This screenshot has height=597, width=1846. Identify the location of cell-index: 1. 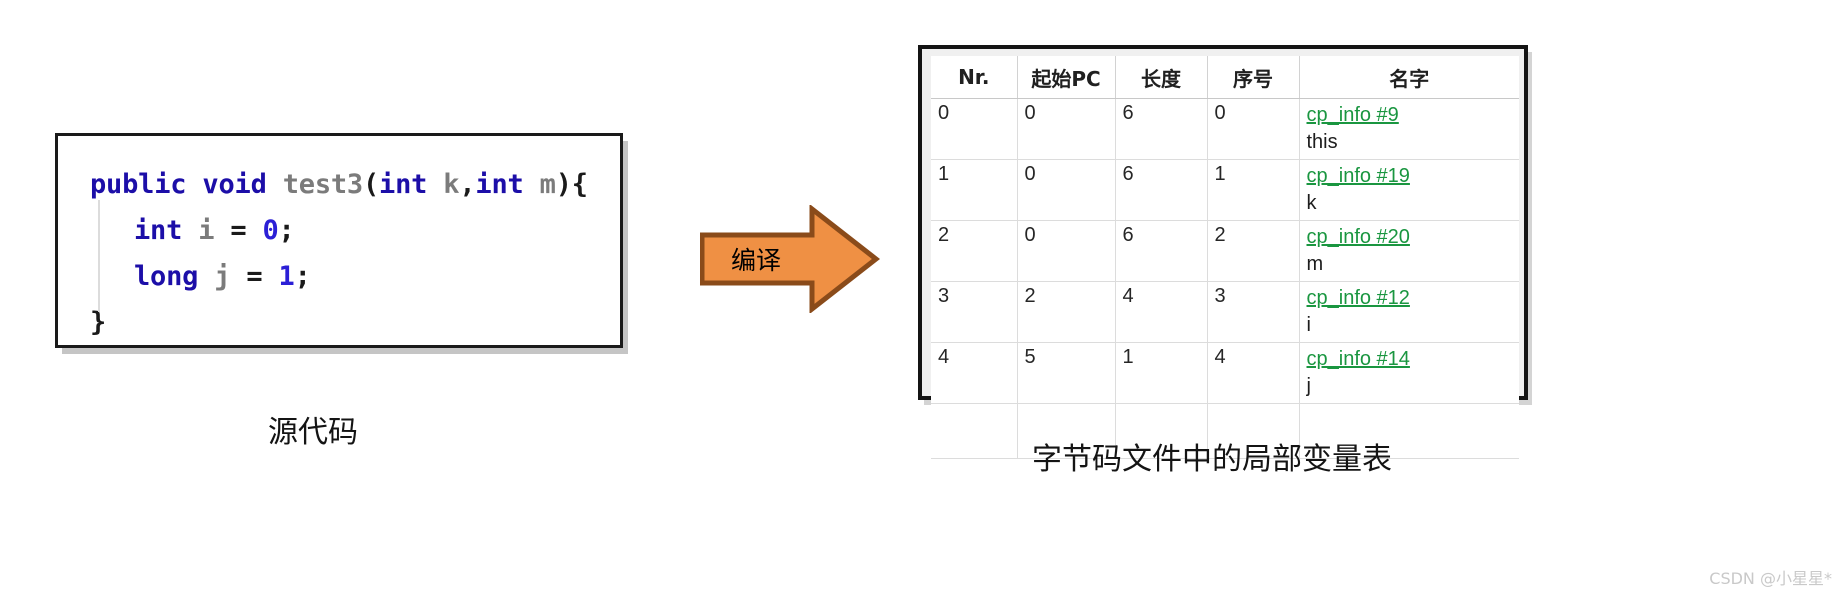
(1253, 190).